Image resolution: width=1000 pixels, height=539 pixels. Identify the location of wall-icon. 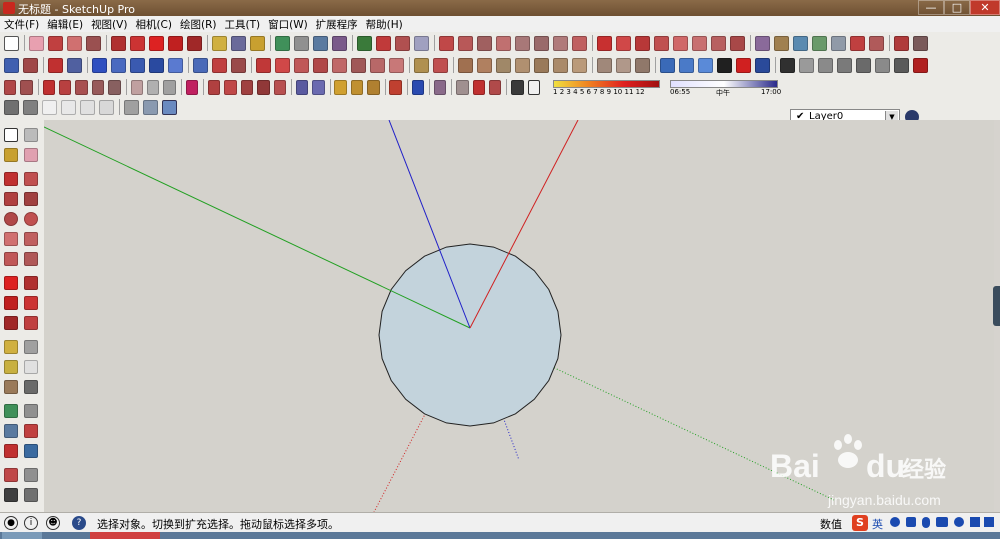
(440, 65).